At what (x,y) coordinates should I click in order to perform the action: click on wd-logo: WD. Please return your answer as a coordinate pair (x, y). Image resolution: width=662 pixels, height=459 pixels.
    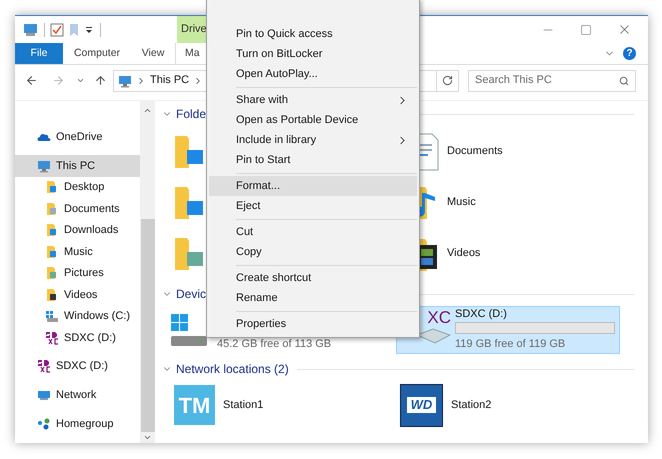
    Looking at the image, I should click on (421, 405).